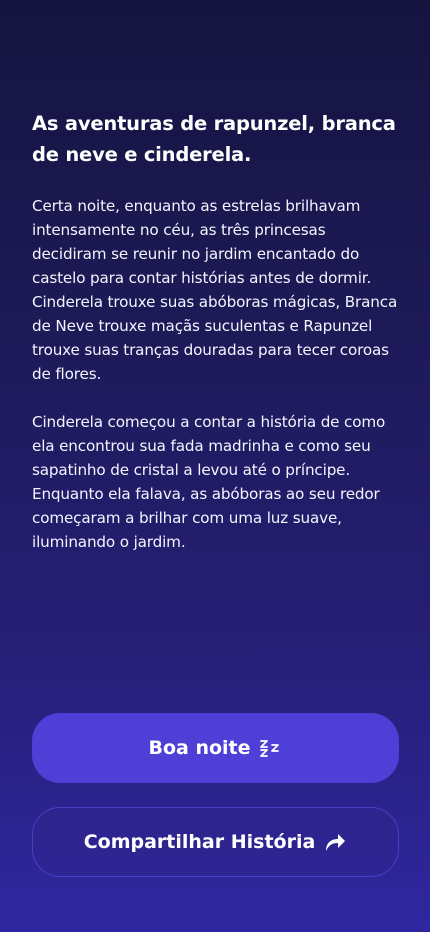  Describe the element at coordinates (199, 748) in the screenshot. I see `goodnight-button-label: Boa noite` at that location.